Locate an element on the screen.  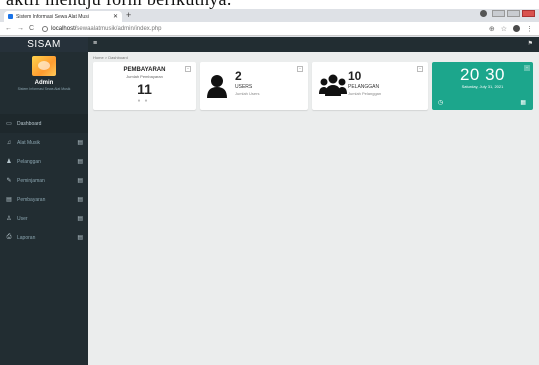
sidebar-item-label: Laporan is located at coordinates (26, 237).